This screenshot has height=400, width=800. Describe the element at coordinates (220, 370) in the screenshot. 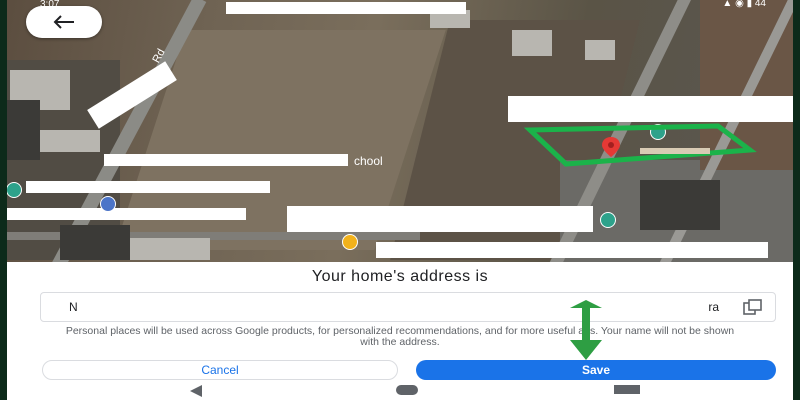

I see `cancel-button: Cancel` at that location.